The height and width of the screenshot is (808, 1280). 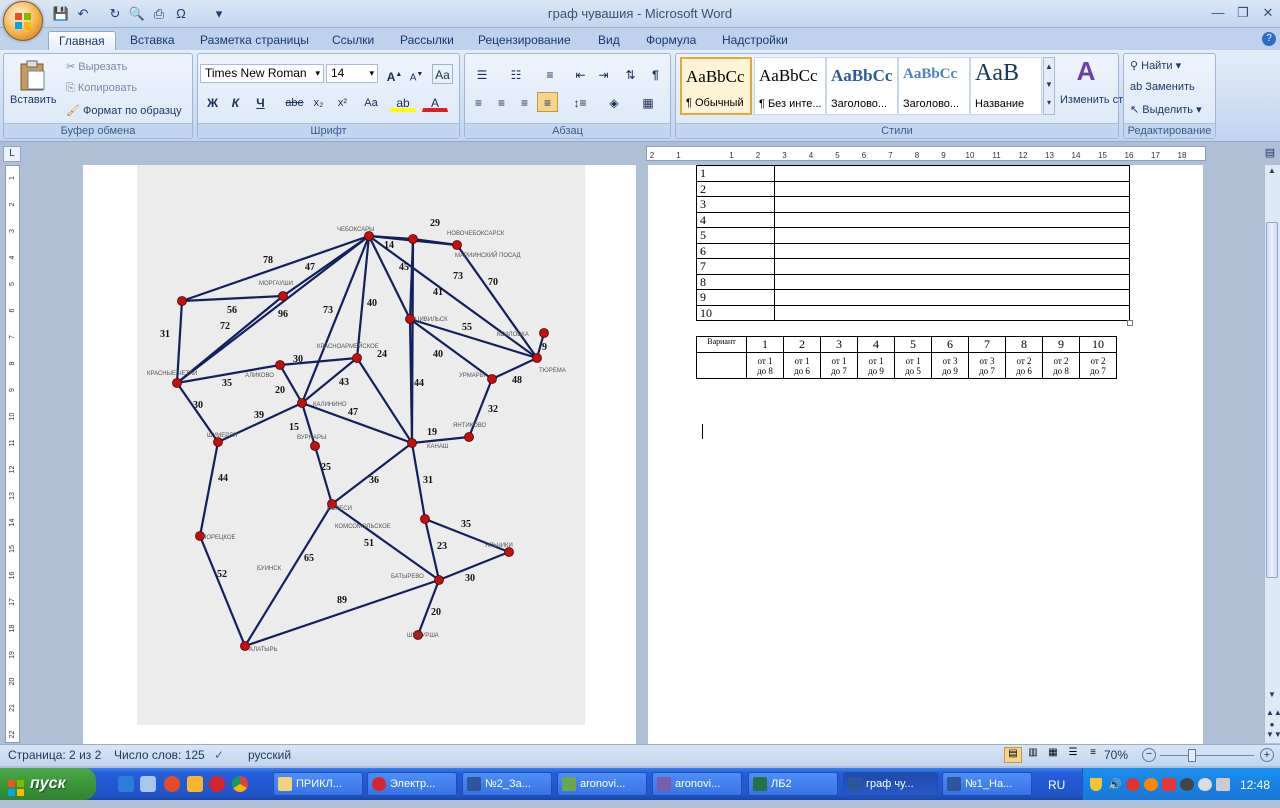 I want to click on zoom-slider-thumb, so click(x=1192, y=755).